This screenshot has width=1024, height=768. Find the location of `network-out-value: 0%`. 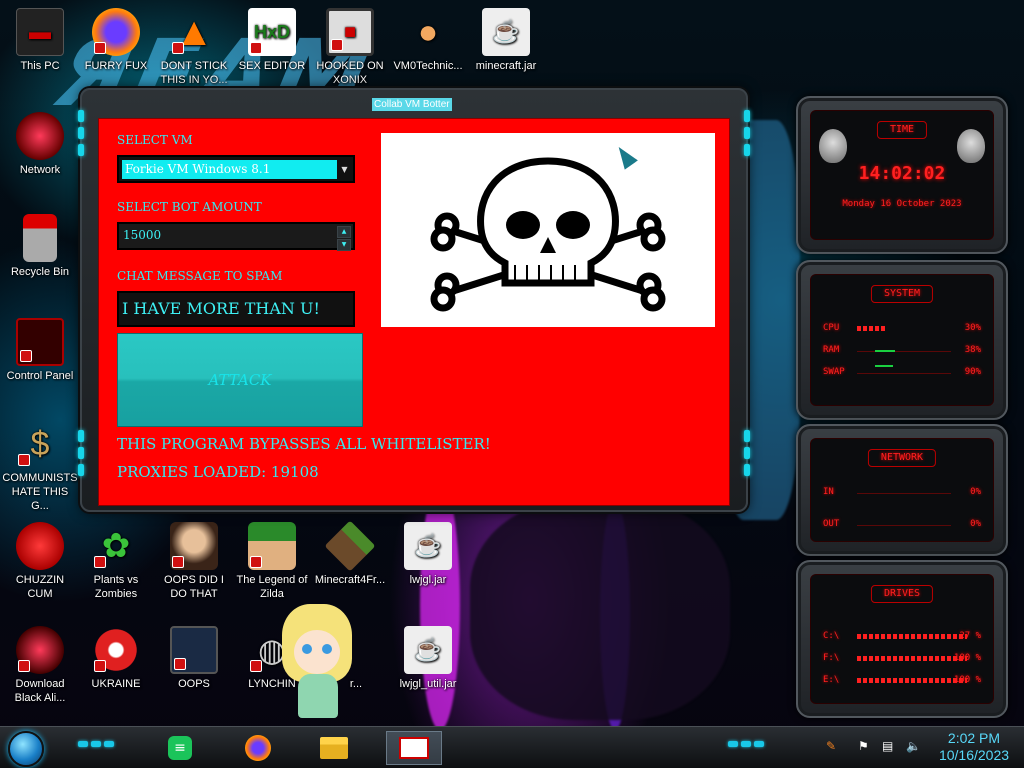

network-out-value: 0% is located at coordinates (975, 524).